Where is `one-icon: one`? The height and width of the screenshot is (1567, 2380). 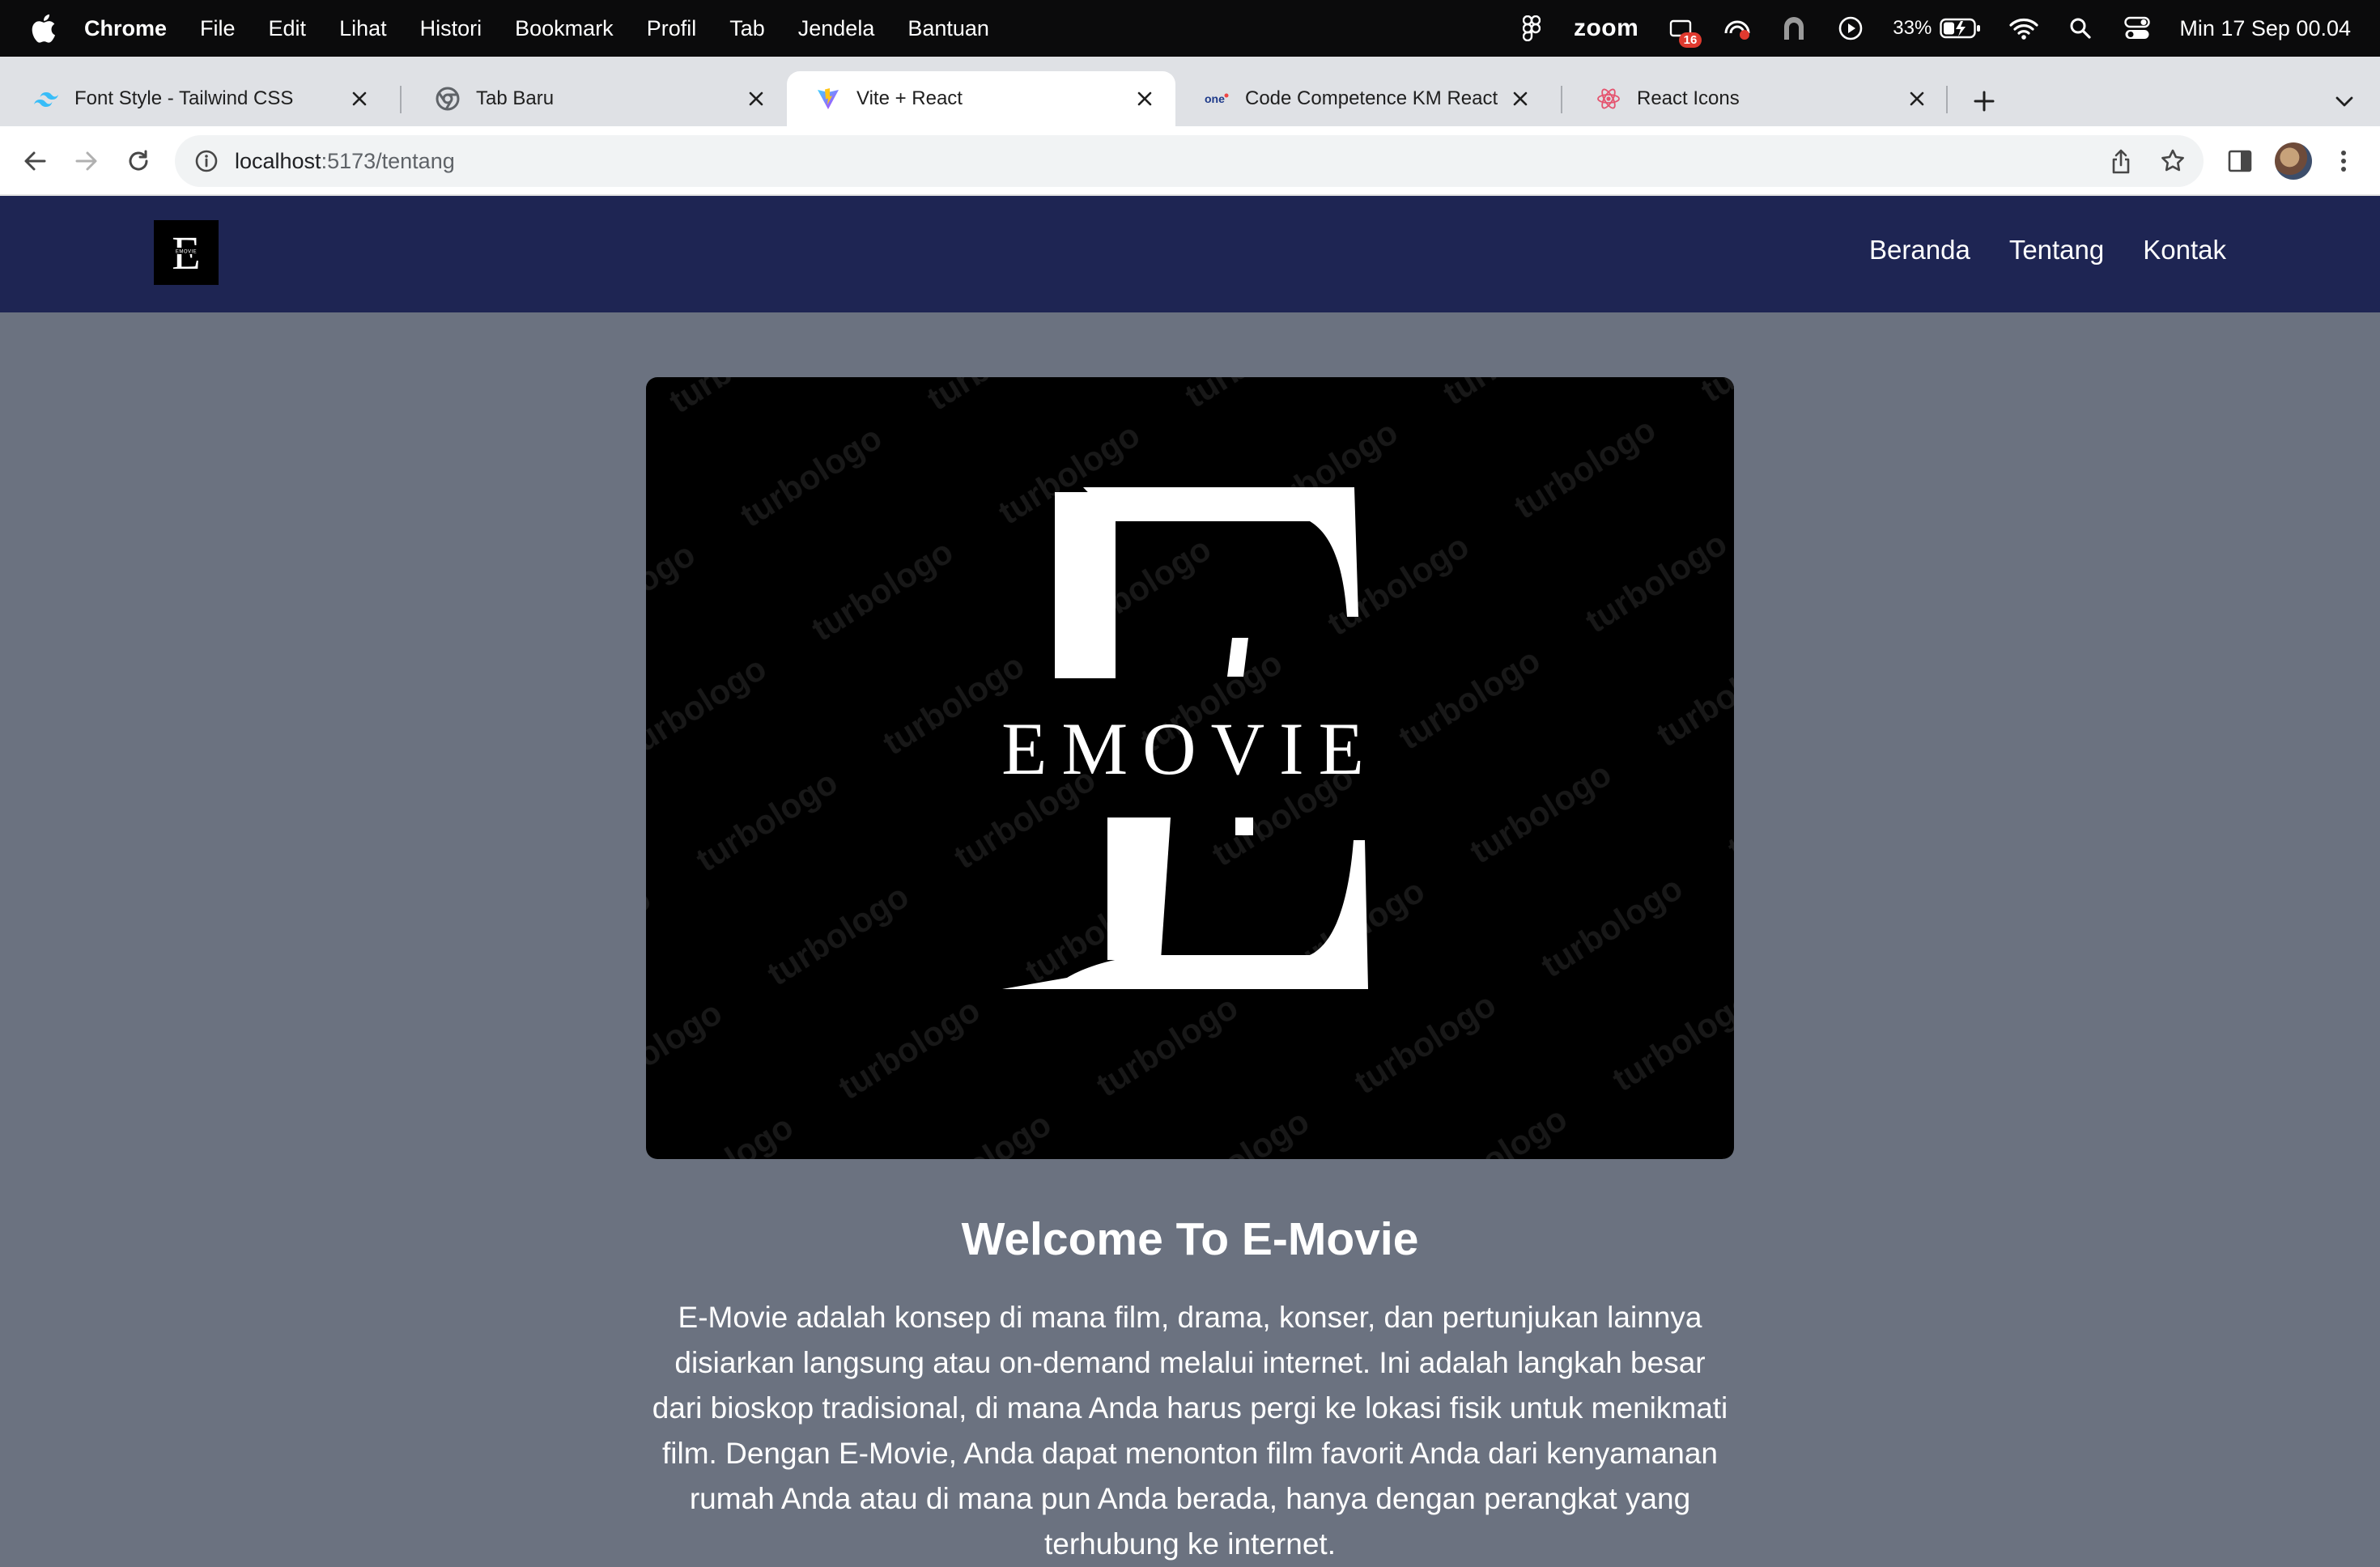
one-icon: one is located at coordinates (1217, 99).